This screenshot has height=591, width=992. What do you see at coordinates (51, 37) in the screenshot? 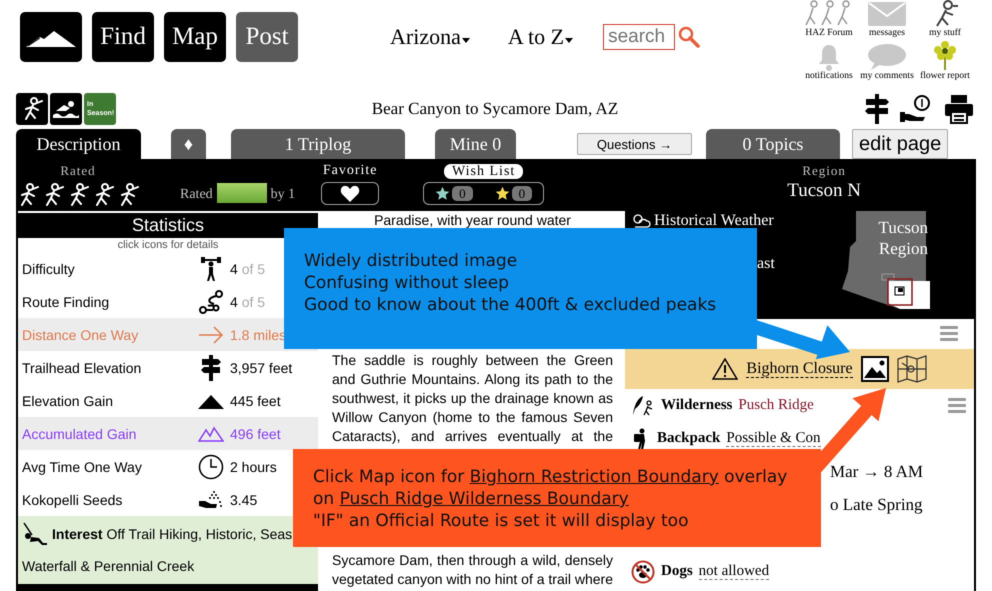
I see `home-logo-button` at bounding box center [51, 37].